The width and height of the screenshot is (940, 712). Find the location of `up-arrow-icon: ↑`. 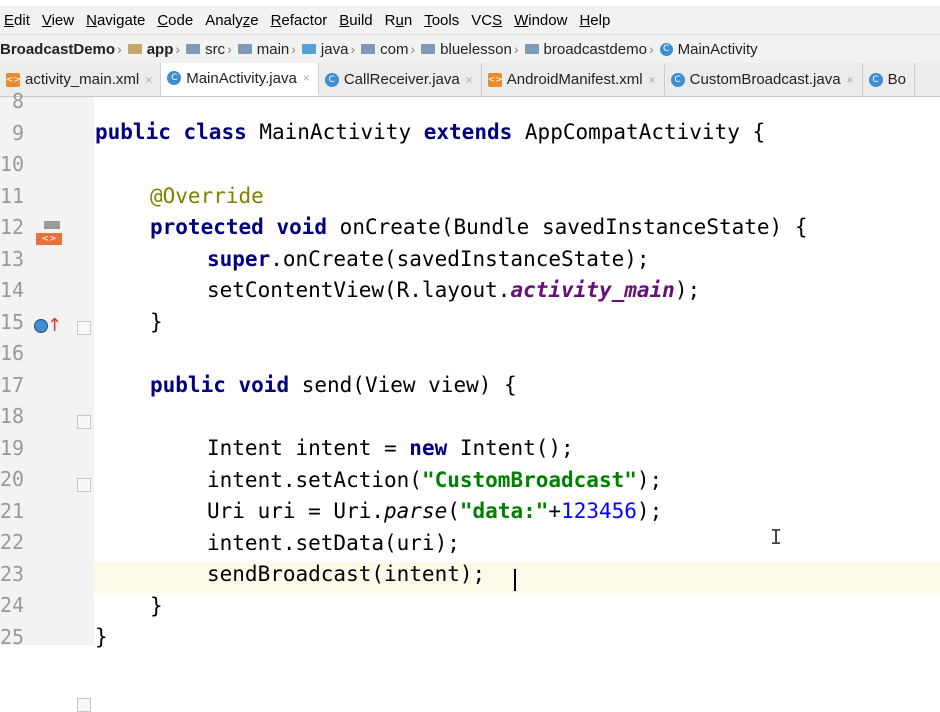

up-arrow-icon: ↑ is located at coordinates (54, 325).